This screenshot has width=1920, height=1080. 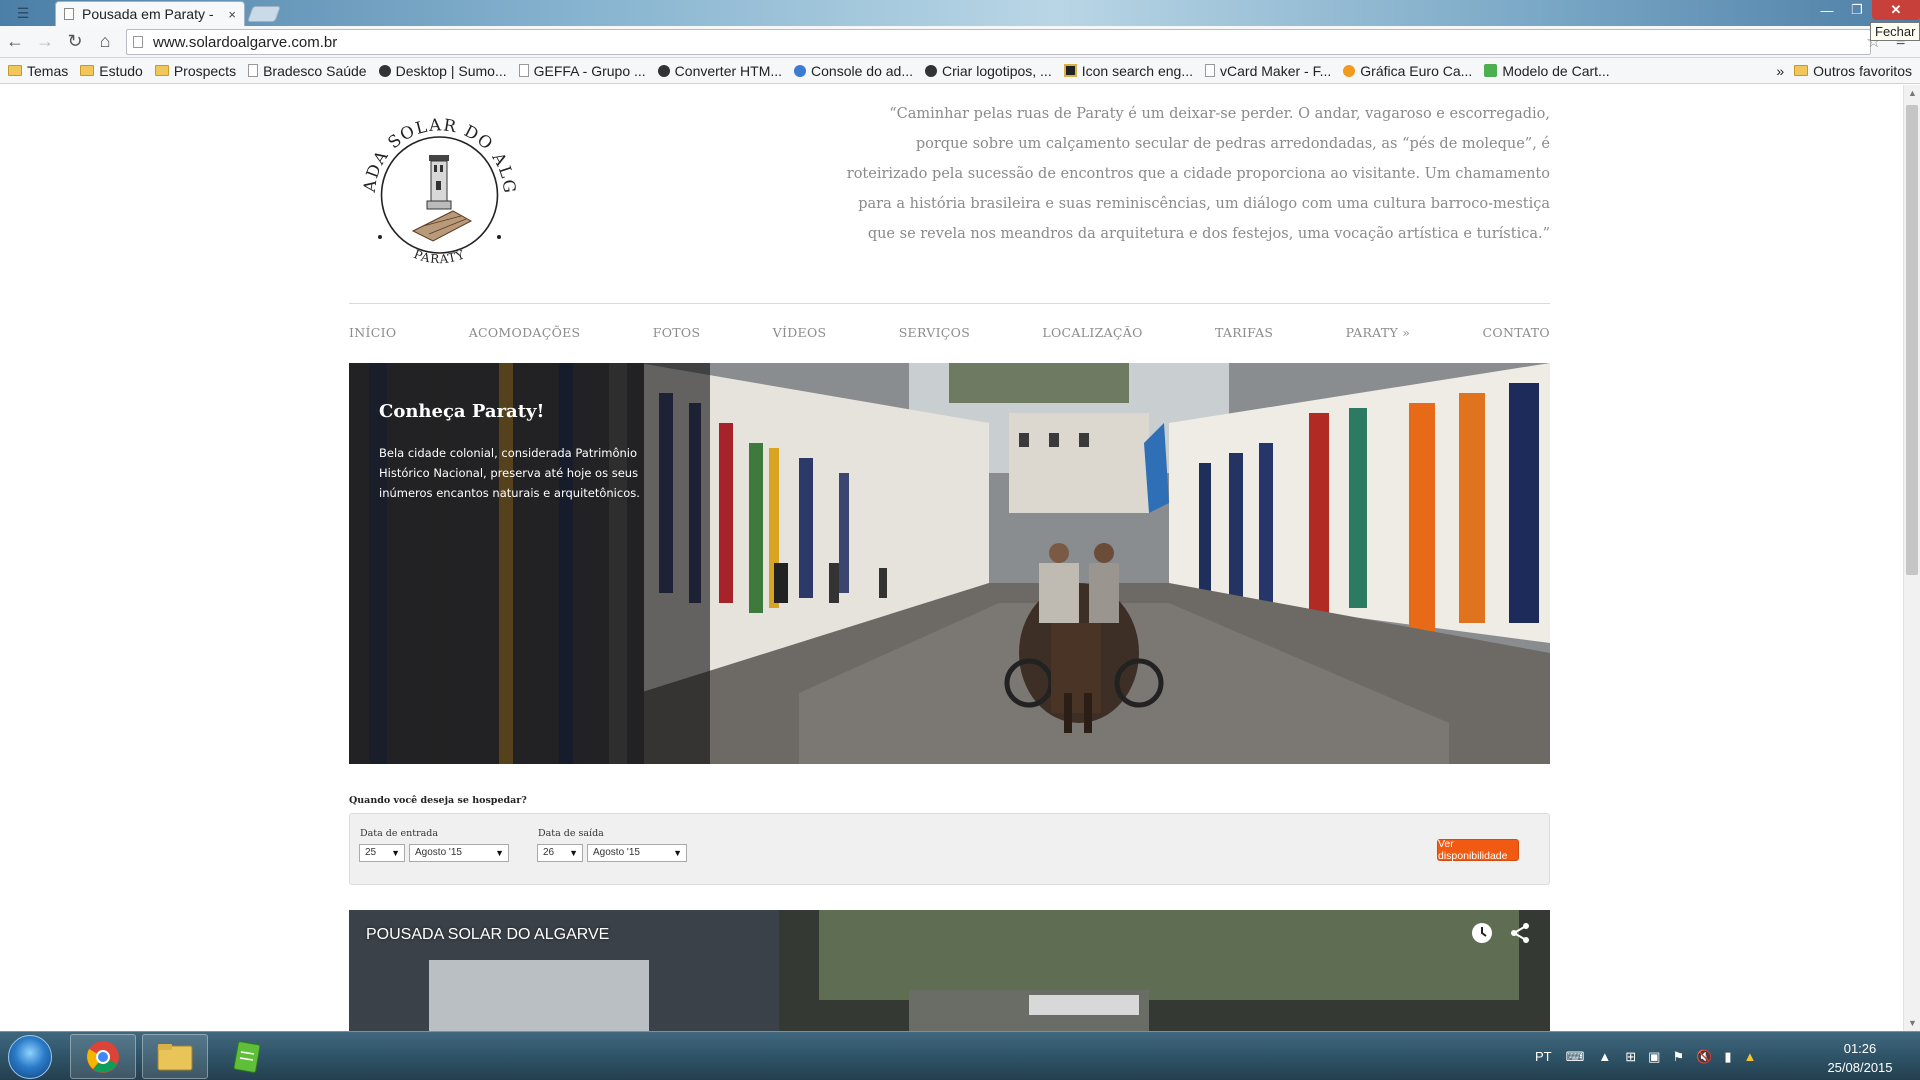 What do you see at coordinates (571, 833) in the screenshot?
I see `checkout-label: Data de saída` at bounding box center [571, 833].